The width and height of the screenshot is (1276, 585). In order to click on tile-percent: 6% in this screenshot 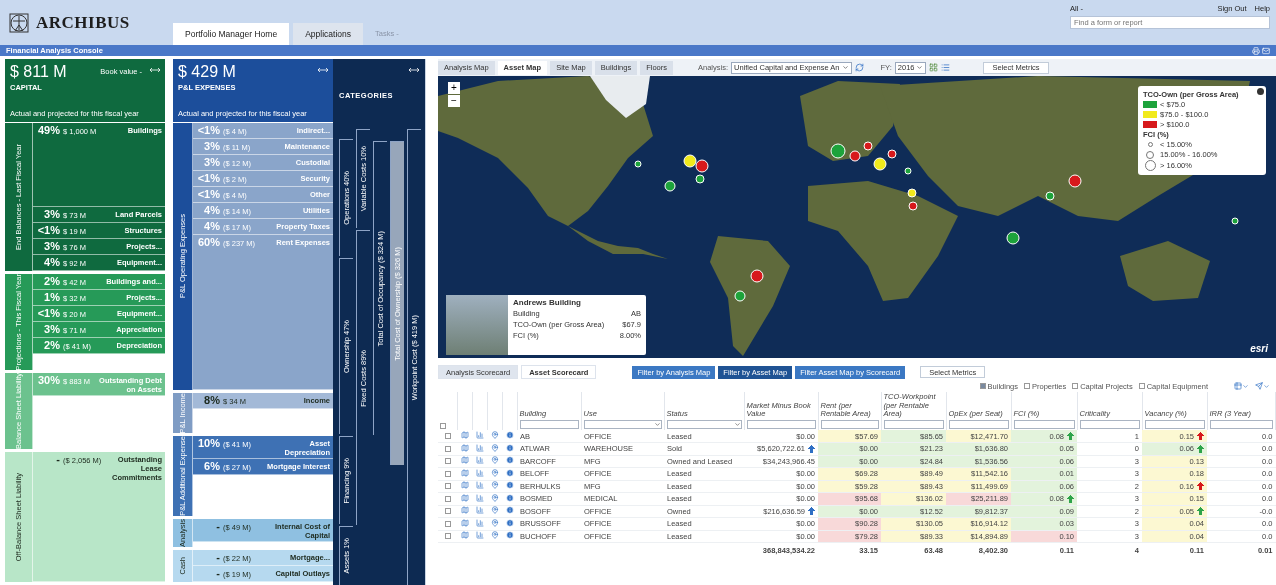, I will do `click(211, 466)`.